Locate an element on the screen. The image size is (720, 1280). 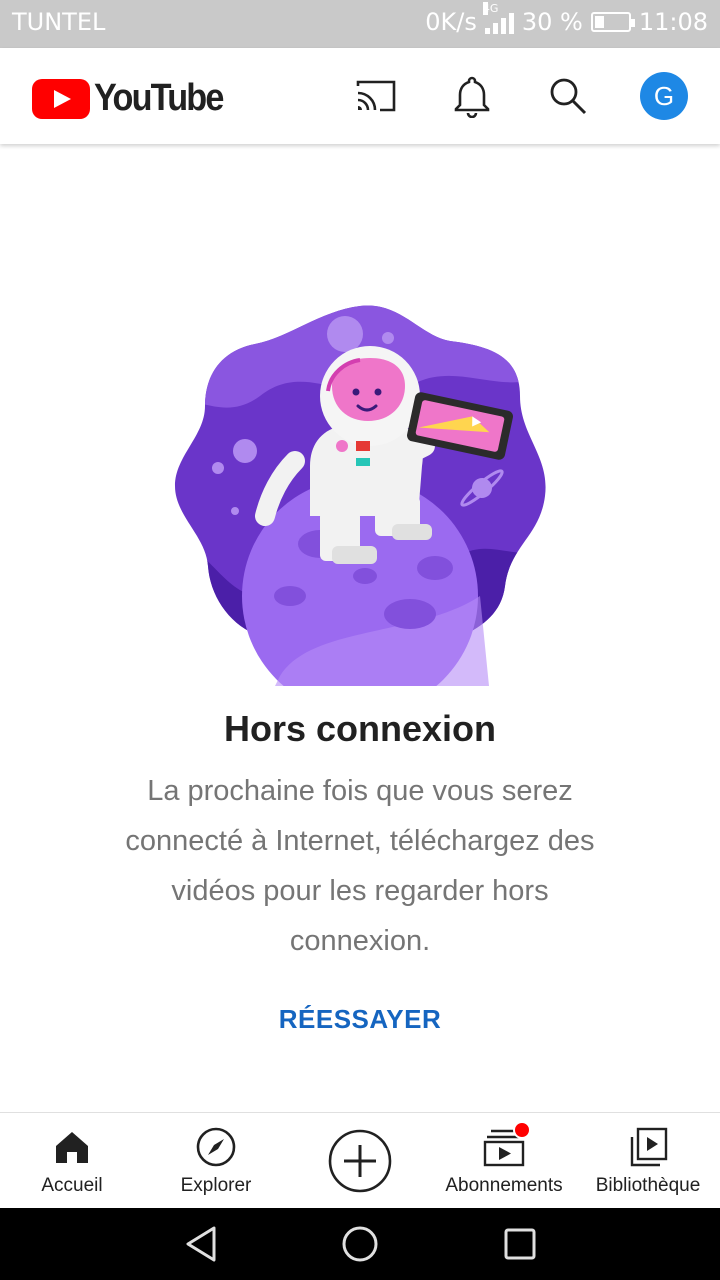
notification-dot is located at coordinates (522, 1130).